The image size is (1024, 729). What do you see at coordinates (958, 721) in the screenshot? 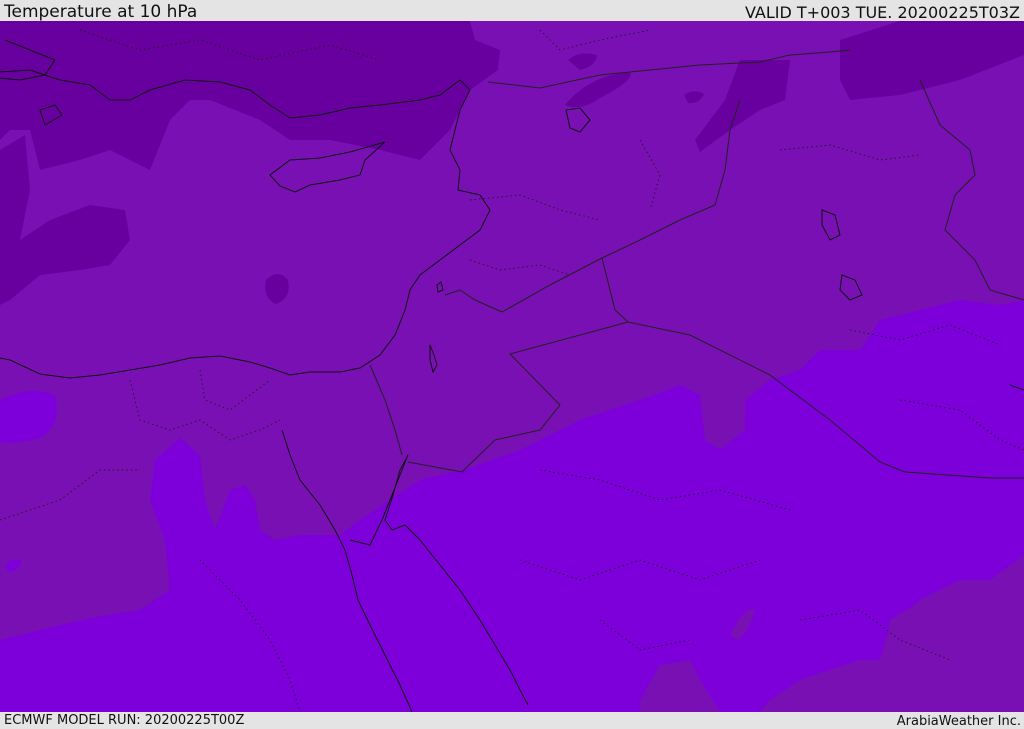
I see `credit-label: ArabiaWeather Inc.` at bounding box center [958, 721].